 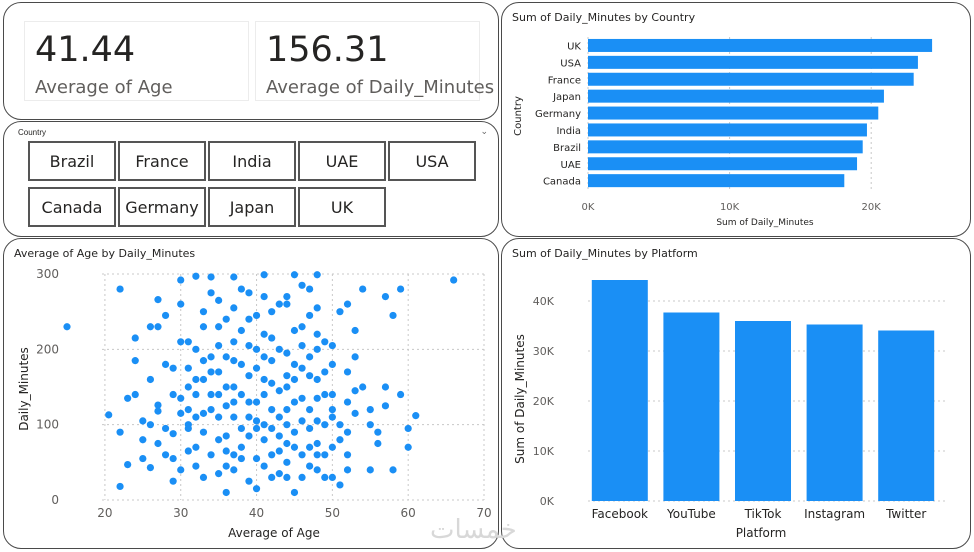 What do you see at coordinates (723, 164) in the screenshot?
I see `bar-uae` at bounding box center [723, 164].